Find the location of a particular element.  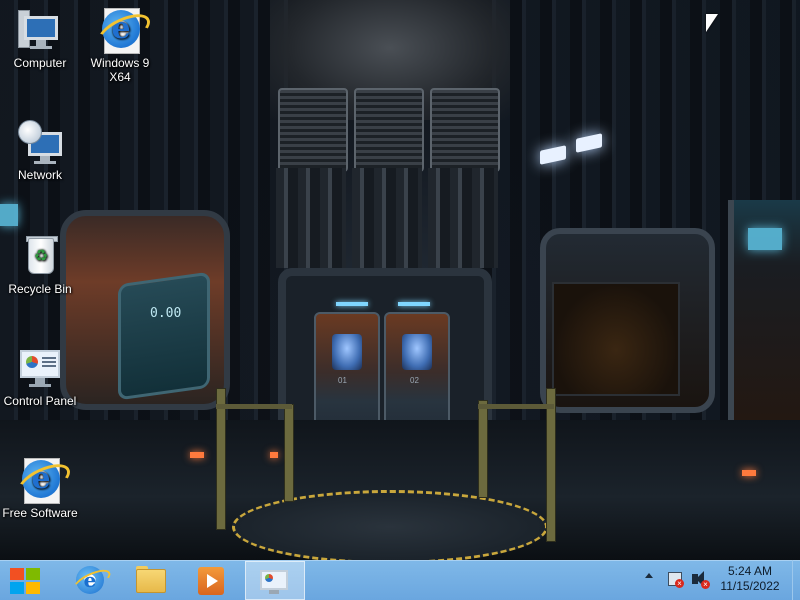

wallpaper-panel-screen is located at coordinates (164, 336).